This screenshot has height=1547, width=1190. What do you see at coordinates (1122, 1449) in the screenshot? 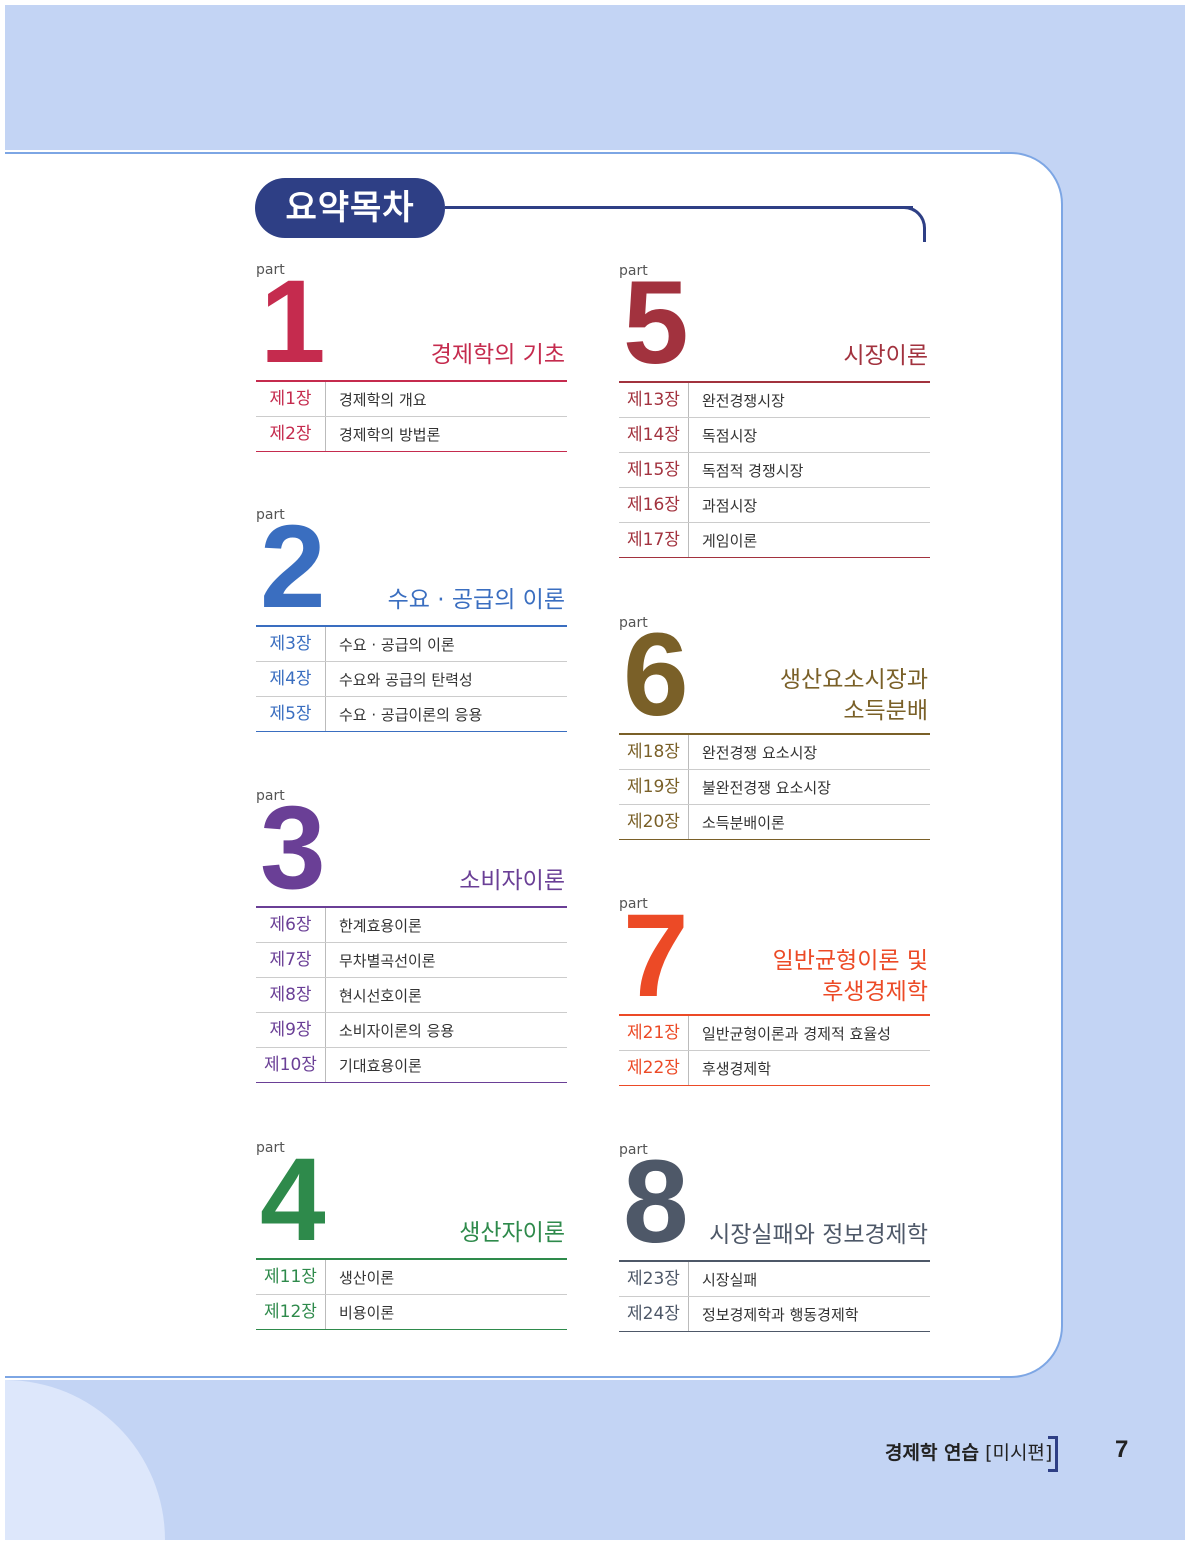
I see `page-number: 7` at bounding box center [1122, 1449].